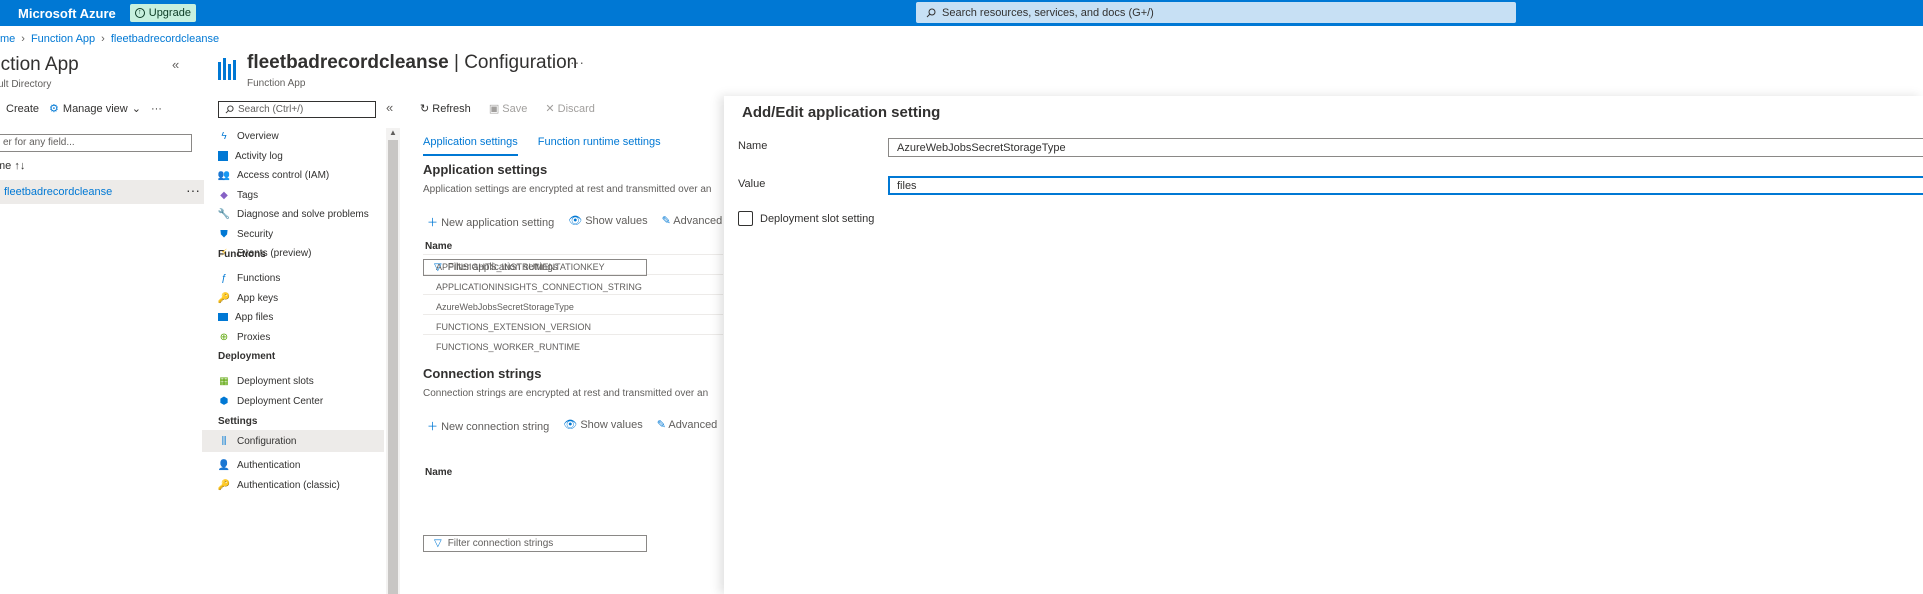 This screenshot has width=1923, height=594. I want to click on nav-item-label: Functions, so click(259, 278).